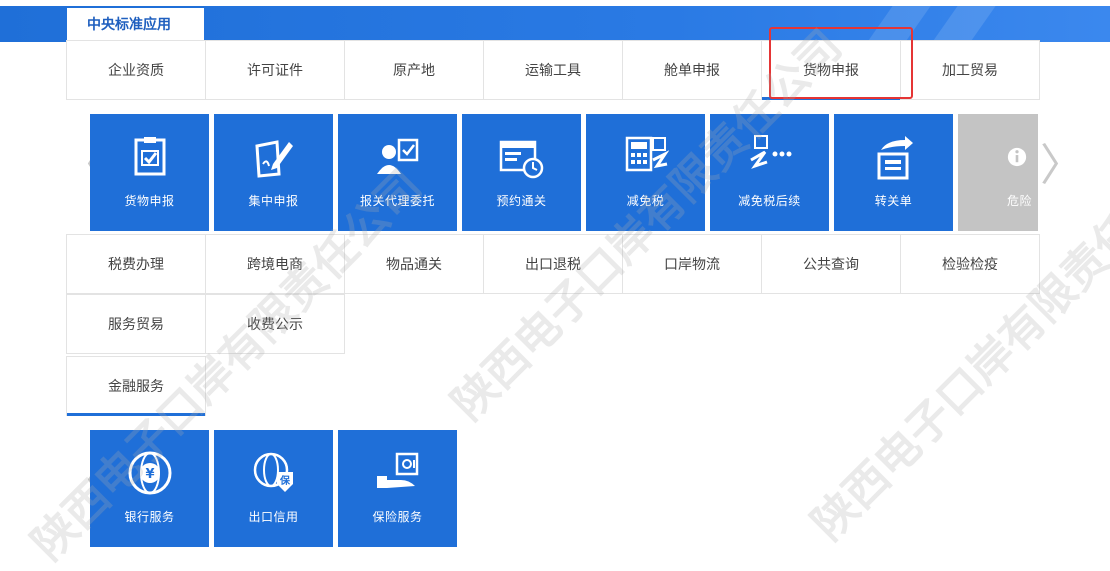 The width and height of the screenshot is (1110, 571). I want to click on tab-financial-services: 金融服务, so click(136, 386).